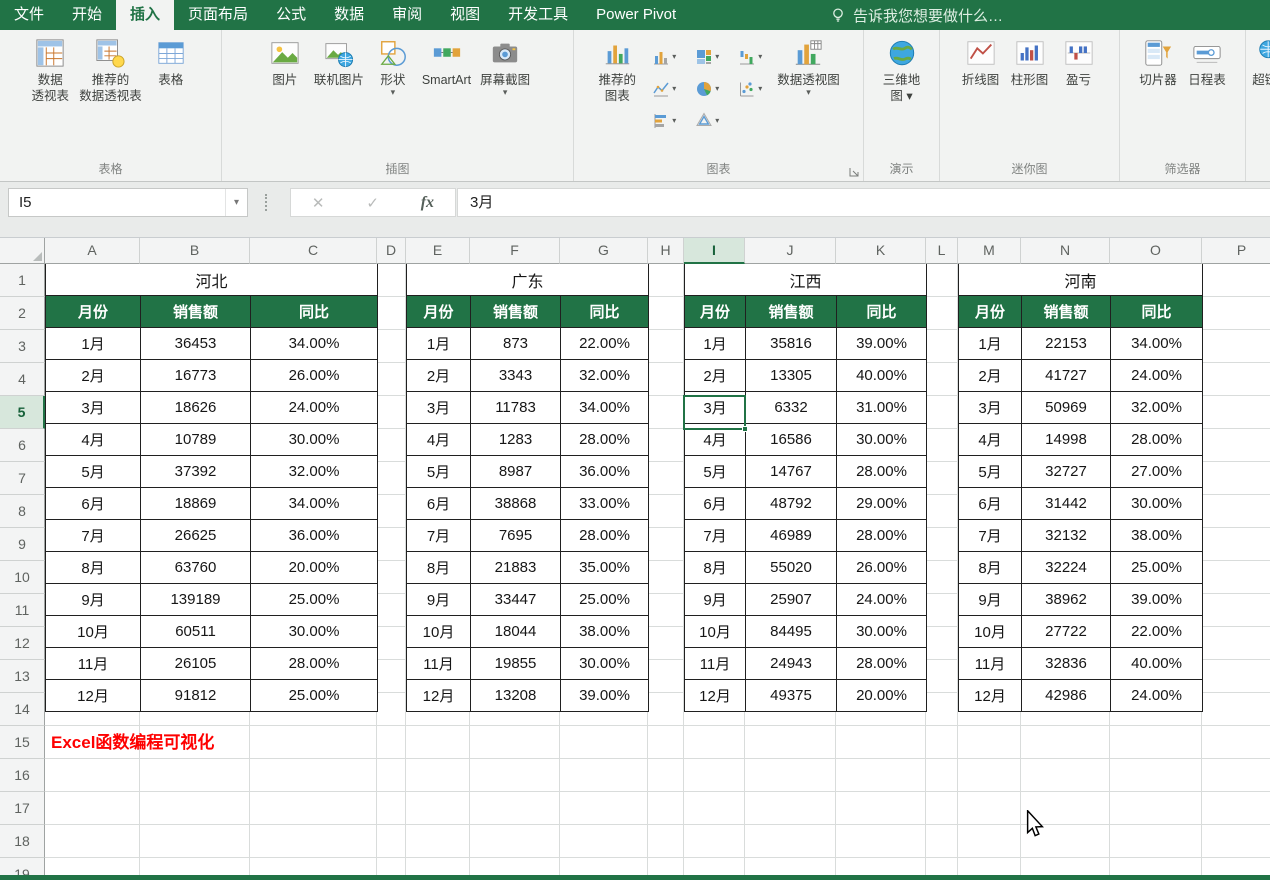 This screenshot has height=880, width=1270. Describe the element at coordinates (715, 535) in the screenshot. I see `data-cell: 7月` at that location.